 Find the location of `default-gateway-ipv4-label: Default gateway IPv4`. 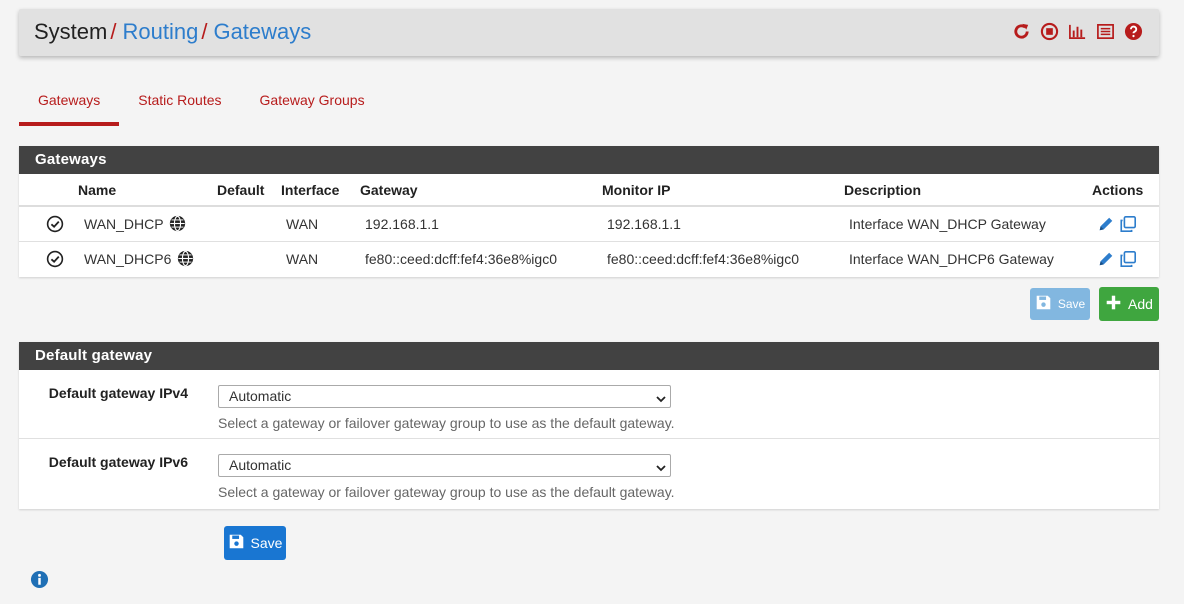

default-gateway-ipv4-label: Default gateway IPv4 is located at coordinates (118, 393).